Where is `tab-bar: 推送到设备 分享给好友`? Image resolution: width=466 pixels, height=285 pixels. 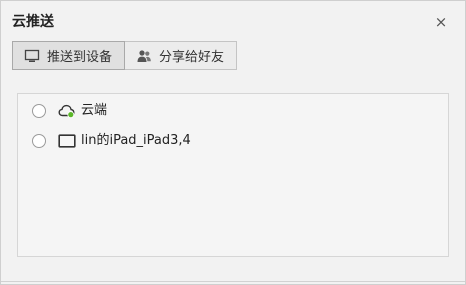
tab-bar: 推送到设备 分享给好友 is located at coordinates (125, 55).